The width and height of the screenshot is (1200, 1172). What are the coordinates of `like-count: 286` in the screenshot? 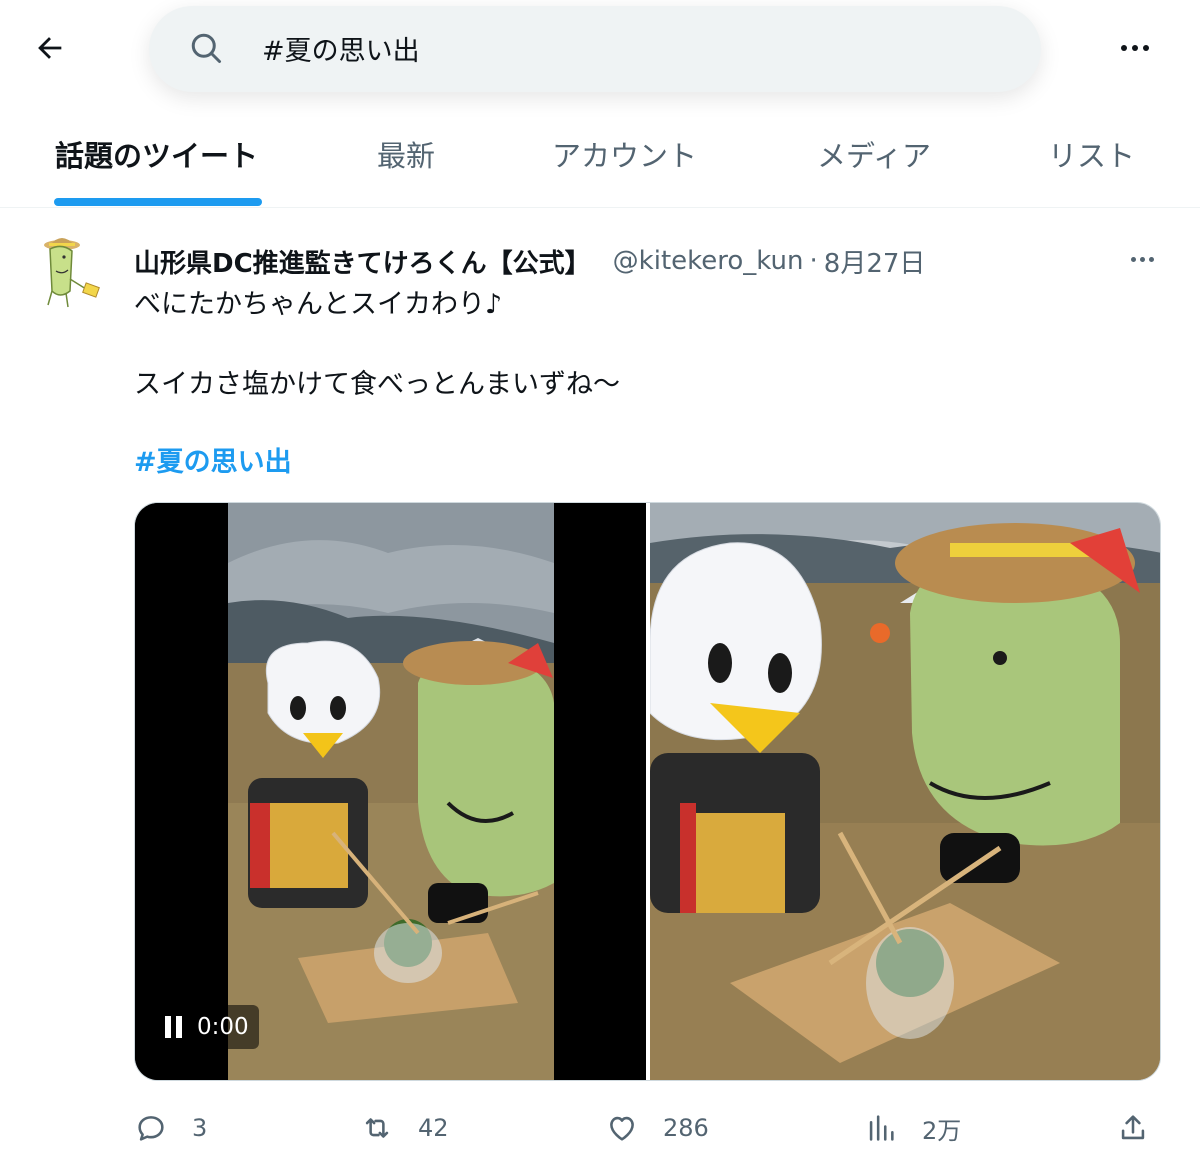 It's located at (686, 1128).